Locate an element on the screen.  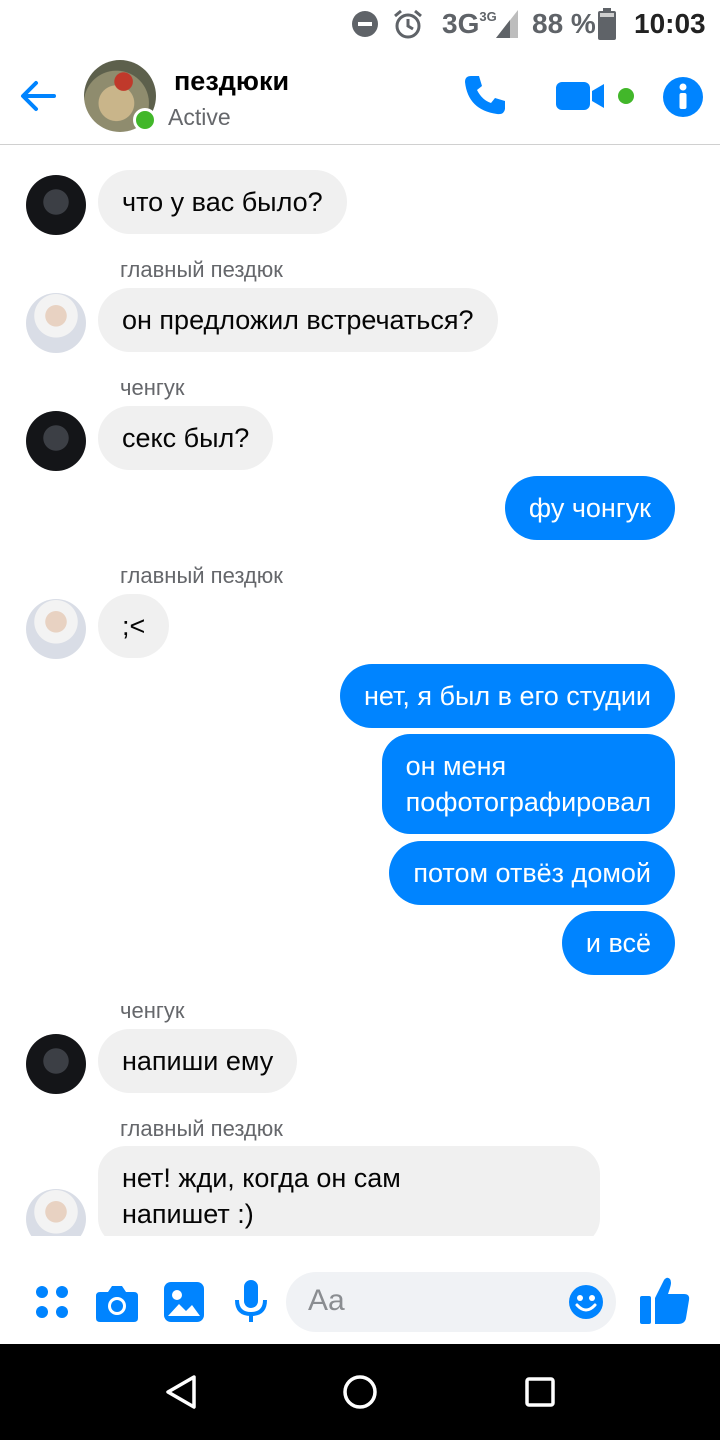
message-line: нет! жди, когда он сам is located at coordinates (261, 1178).